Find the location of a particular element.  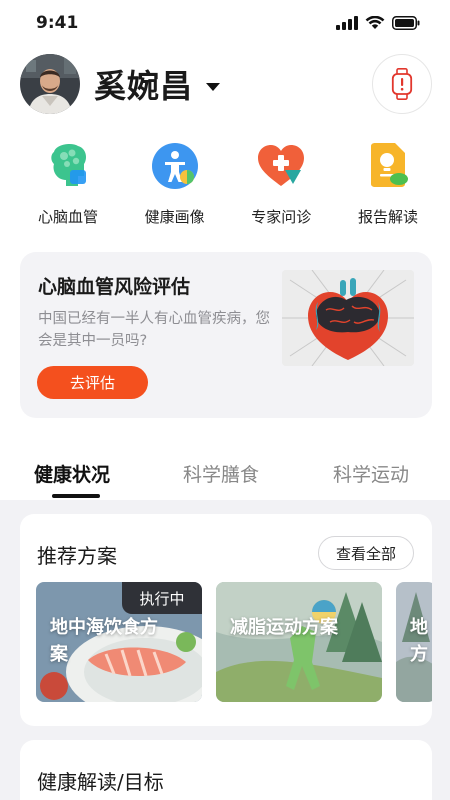

plan-tile-label: 地中海饮食方案 is located at coordinates (104, 641).